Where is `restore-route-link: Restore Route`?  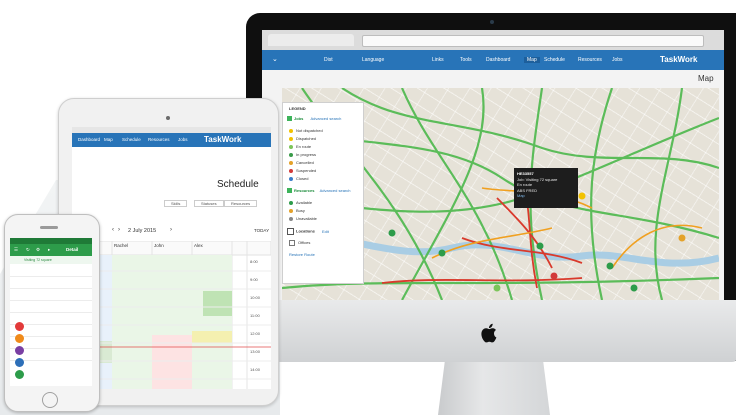
restore-route-link: Restore Route is located at coordinates (302, 254).